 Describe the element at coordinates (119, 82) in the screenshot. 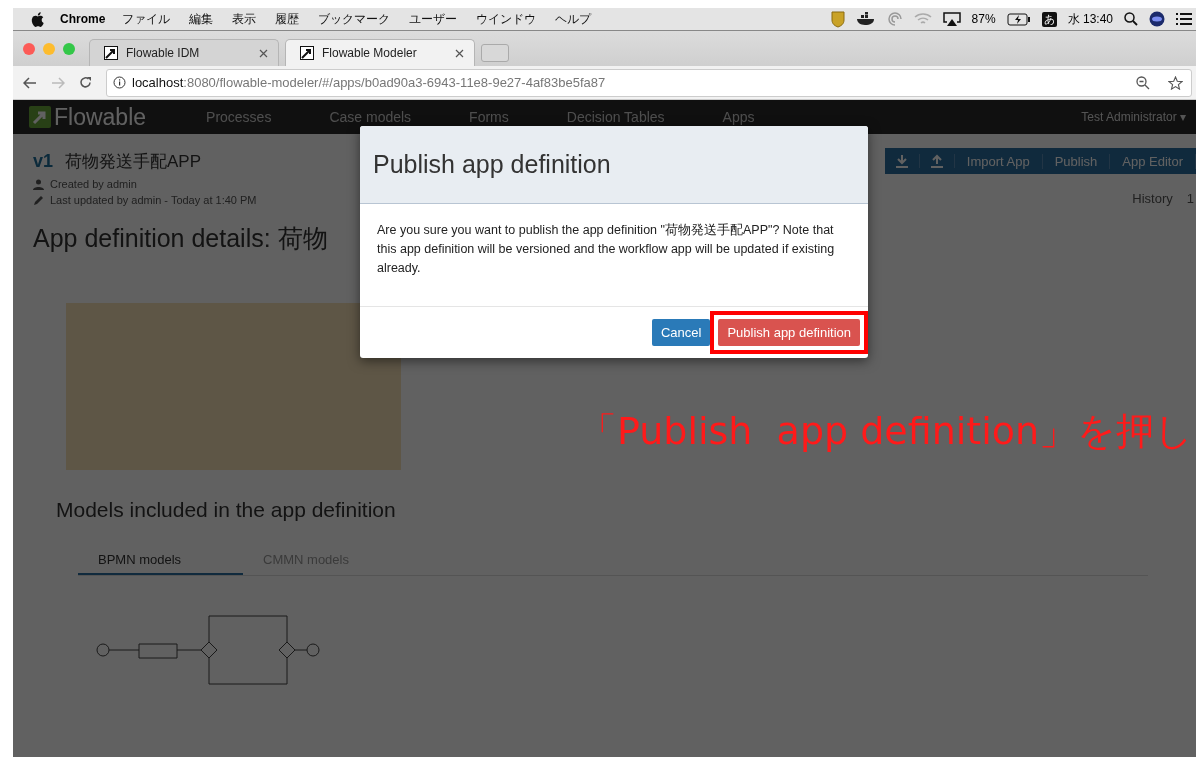

I see `info-icon` at that location.